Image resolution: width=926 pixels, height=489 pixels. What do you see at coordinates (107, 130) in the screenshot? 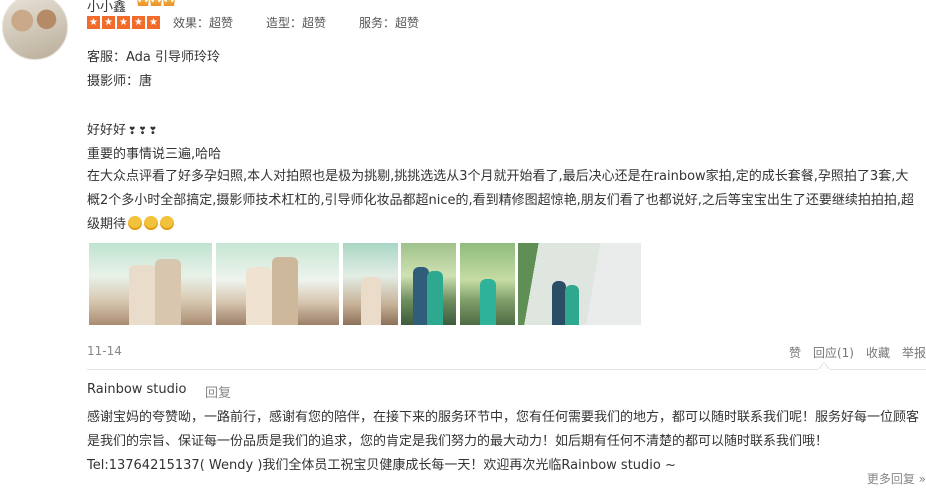
I see `review-line-1-text: 好好好` at bounding box center [107, 130].